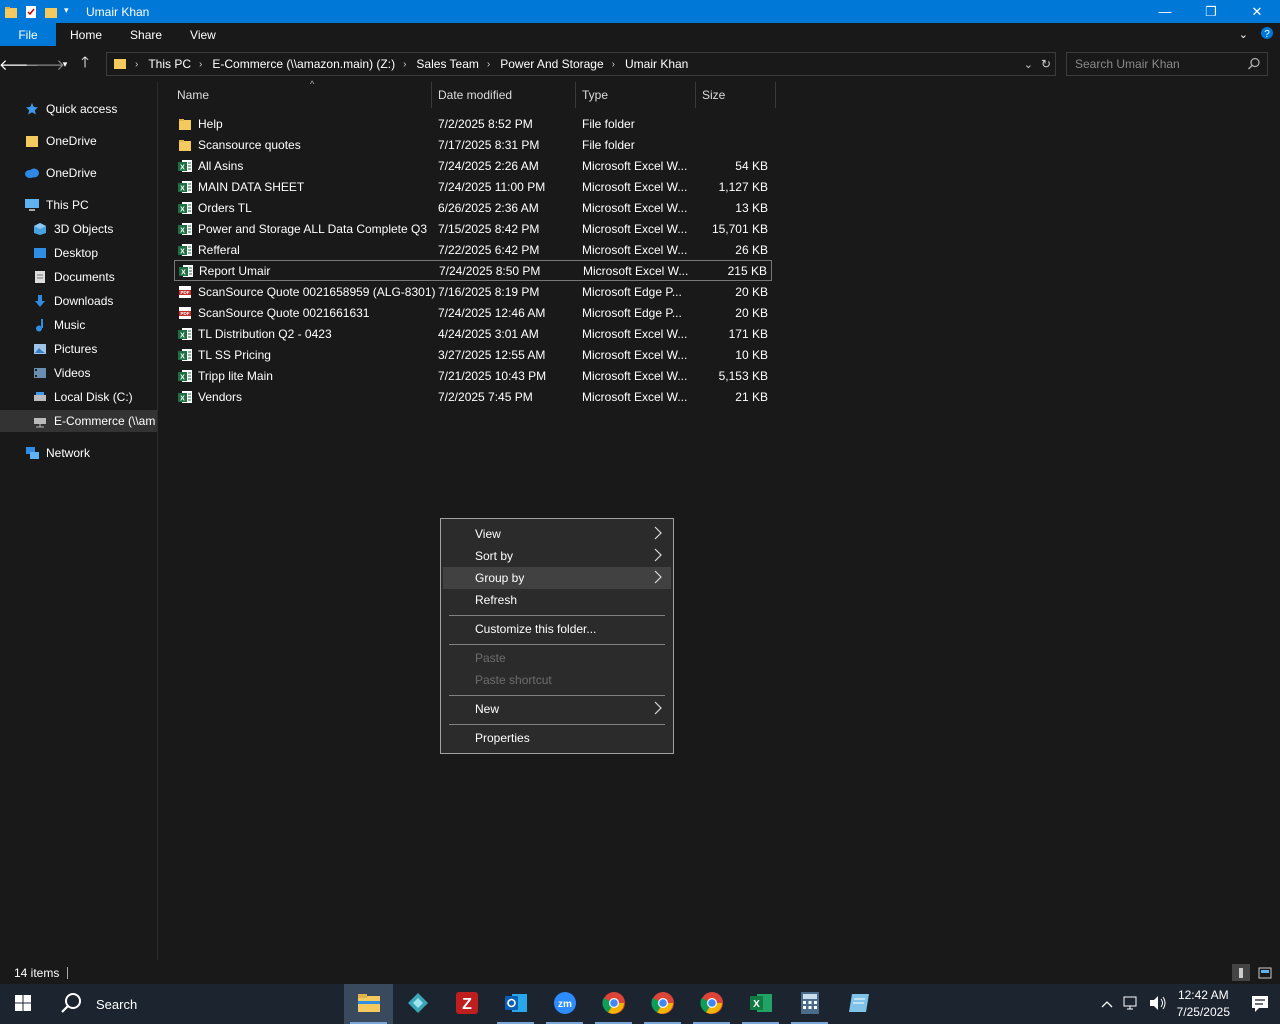 This screenshot has width=1280, height=1024. Describe the element at coordinates (45, 64) in the screenshot. I see `forward-button: 🡒` at that location.